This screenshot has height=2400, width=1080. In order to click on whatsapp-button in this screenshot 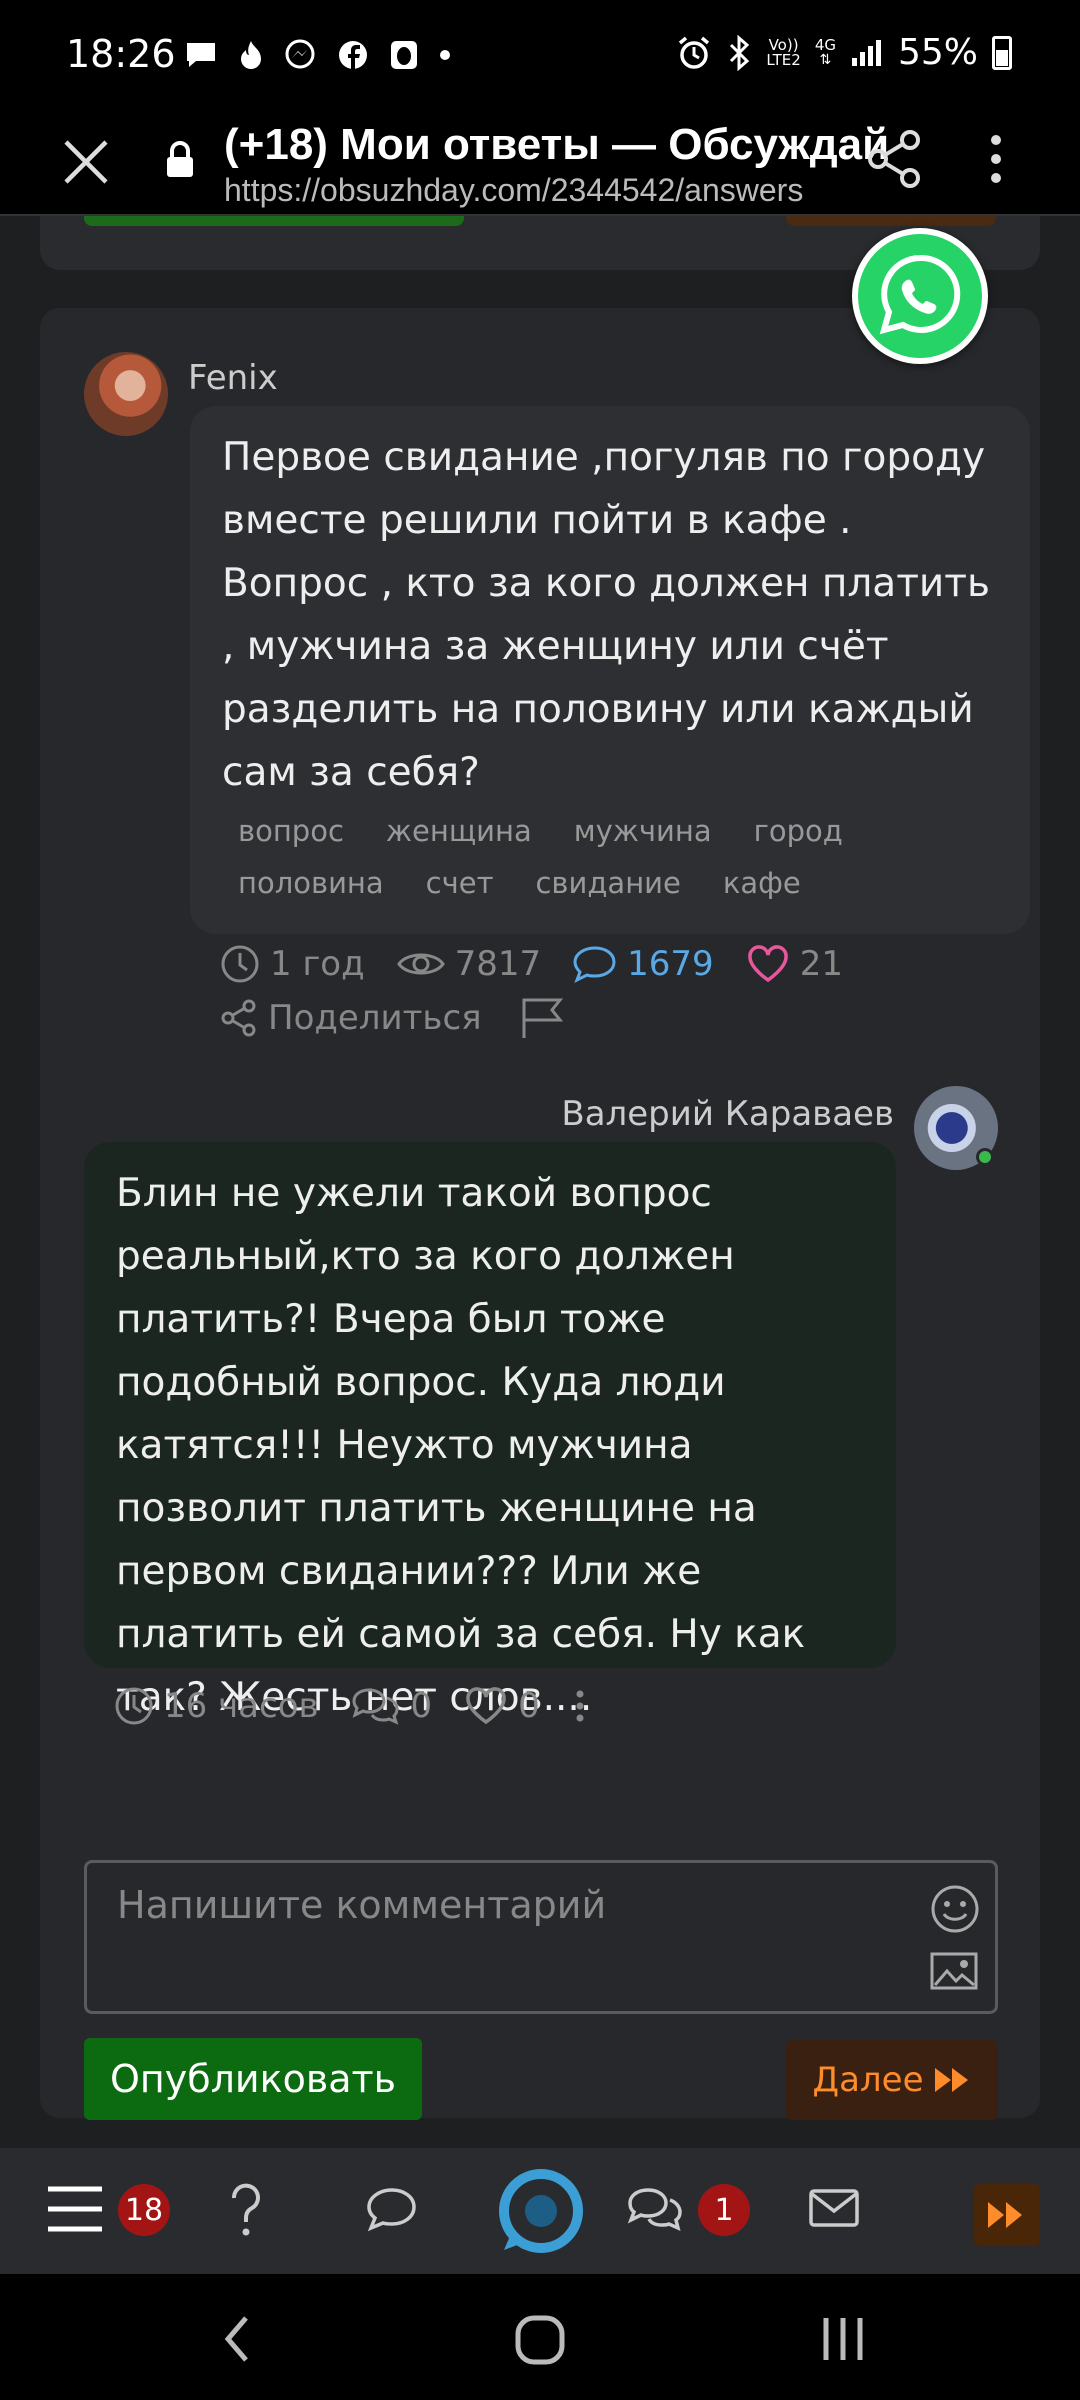, I will do `click(920, 296)`.